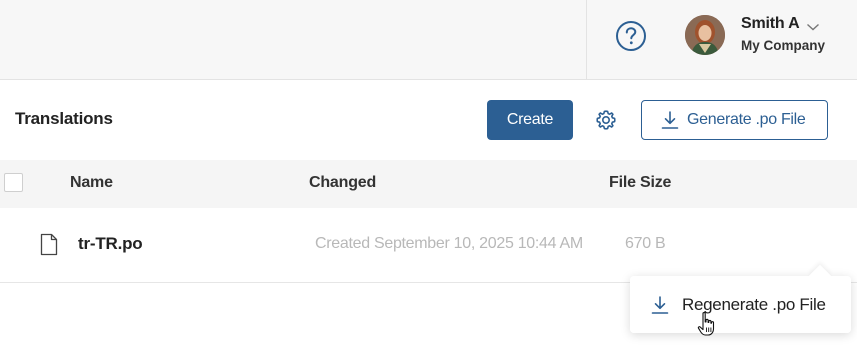 The width and height of the screenshot is (857, 346). Describe the element at coordinates (49, 244) in the screenshot. I see `file-icon` at that location.